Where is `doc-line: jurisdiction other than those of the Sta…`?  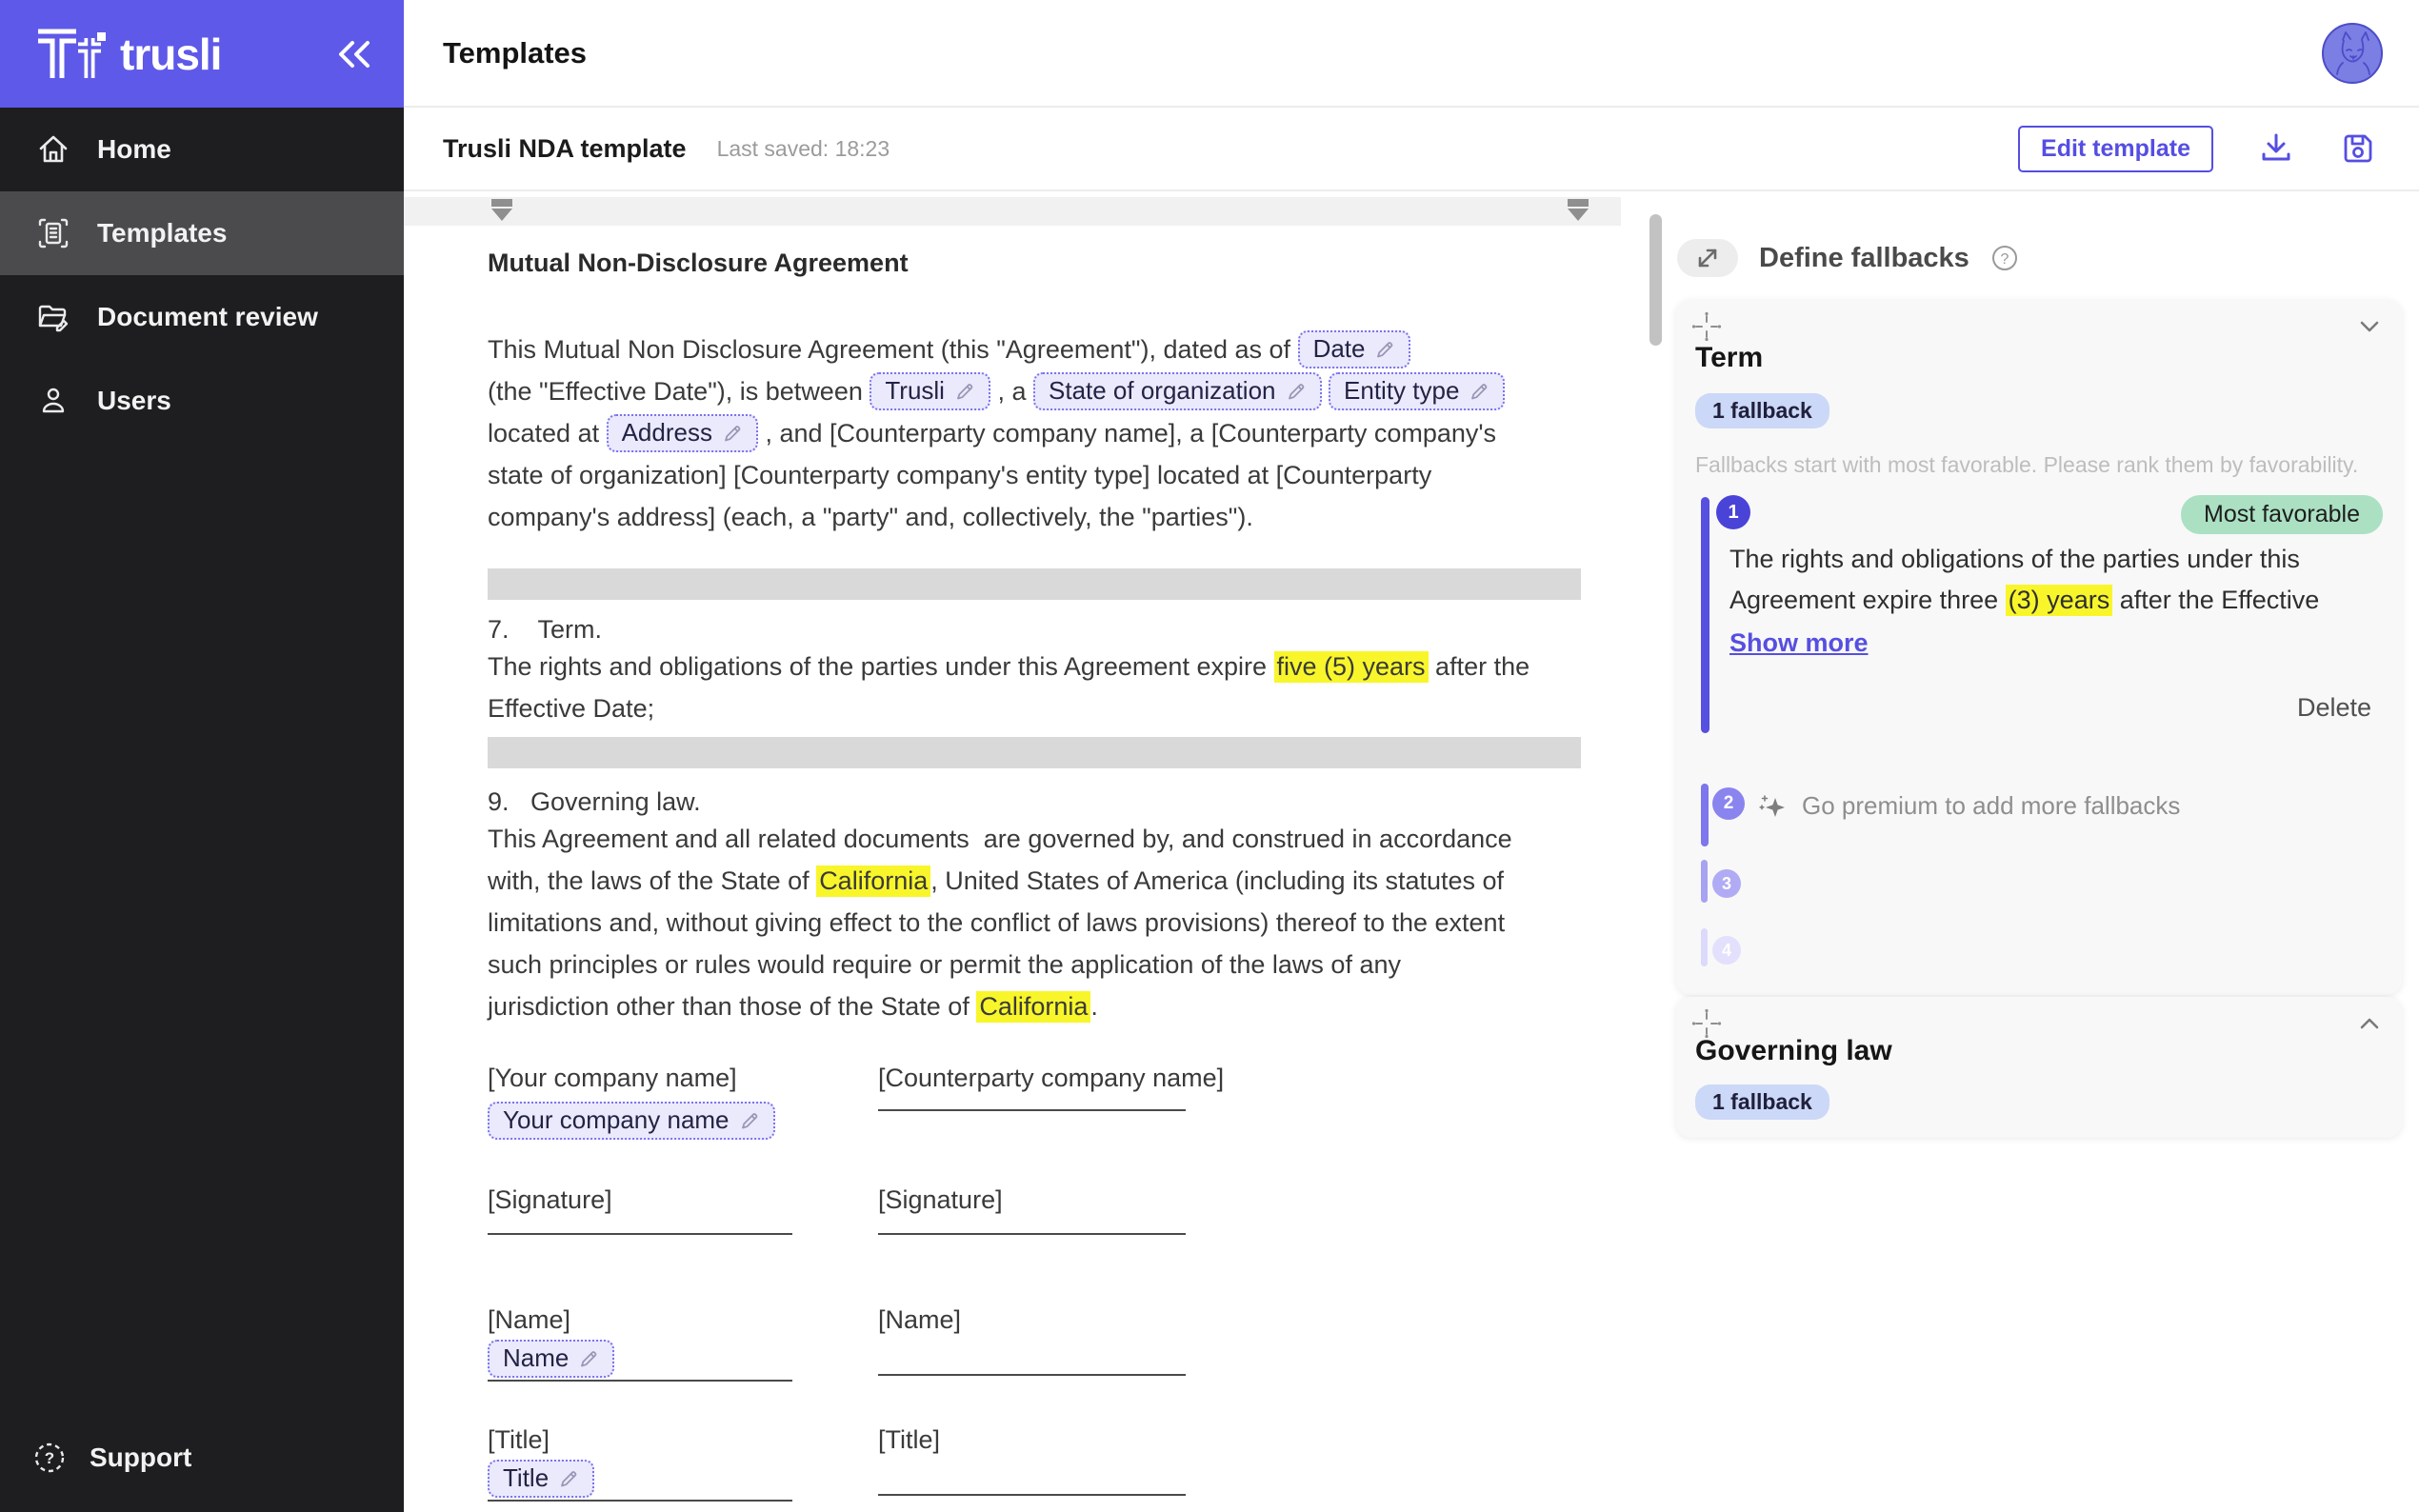
doc-line: jurisdiction other than those of the Sta… is located at coordinates (1040, 1006).